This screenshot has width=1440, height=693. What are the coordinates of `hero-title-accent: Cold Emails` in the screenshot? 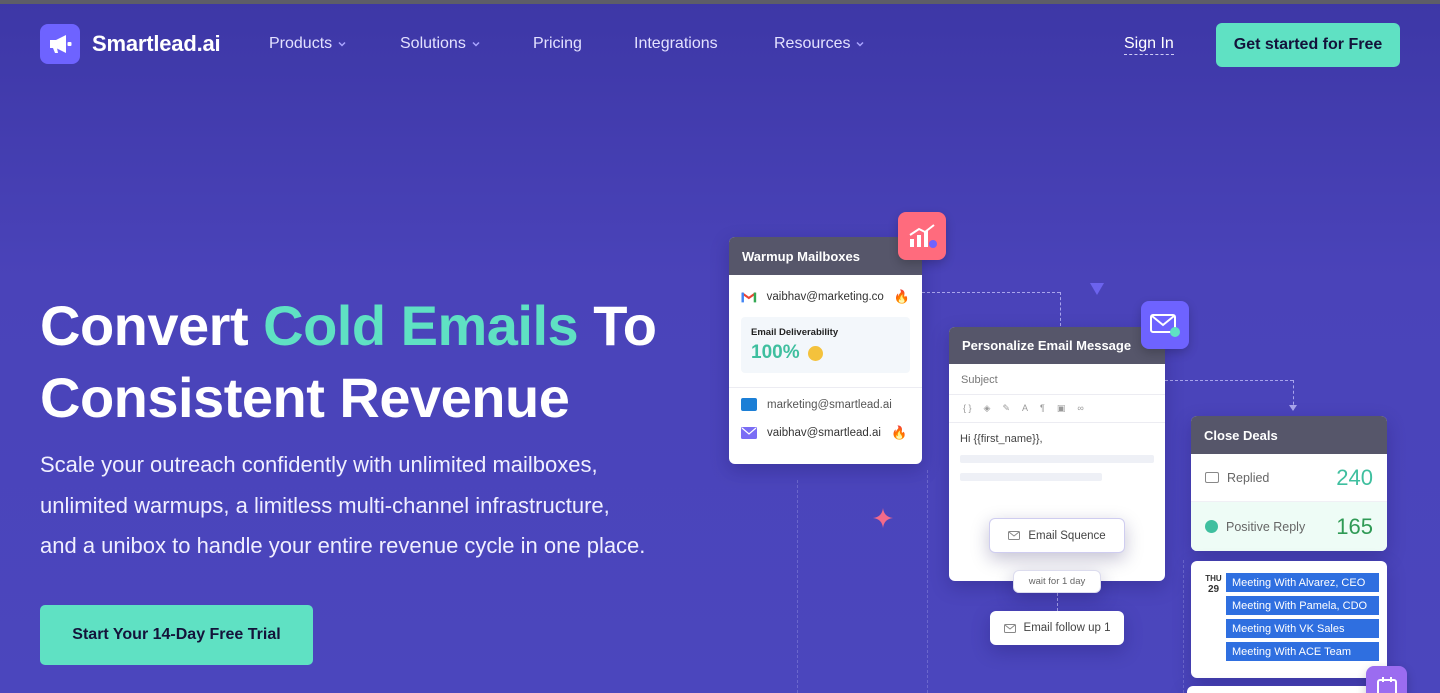 It's located at (421, 325).